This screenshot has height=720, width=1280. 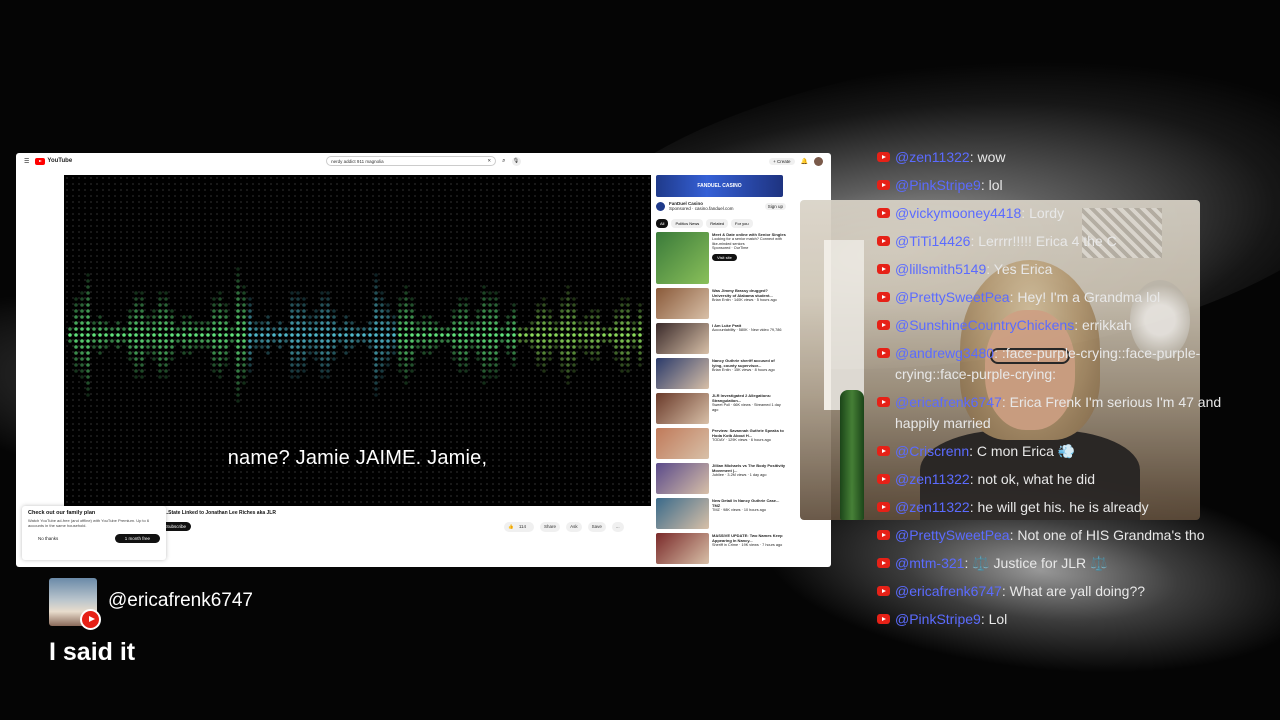 I want to click on rec-sponsor: Sponsored · OurTime, so click(x=730, y=248).